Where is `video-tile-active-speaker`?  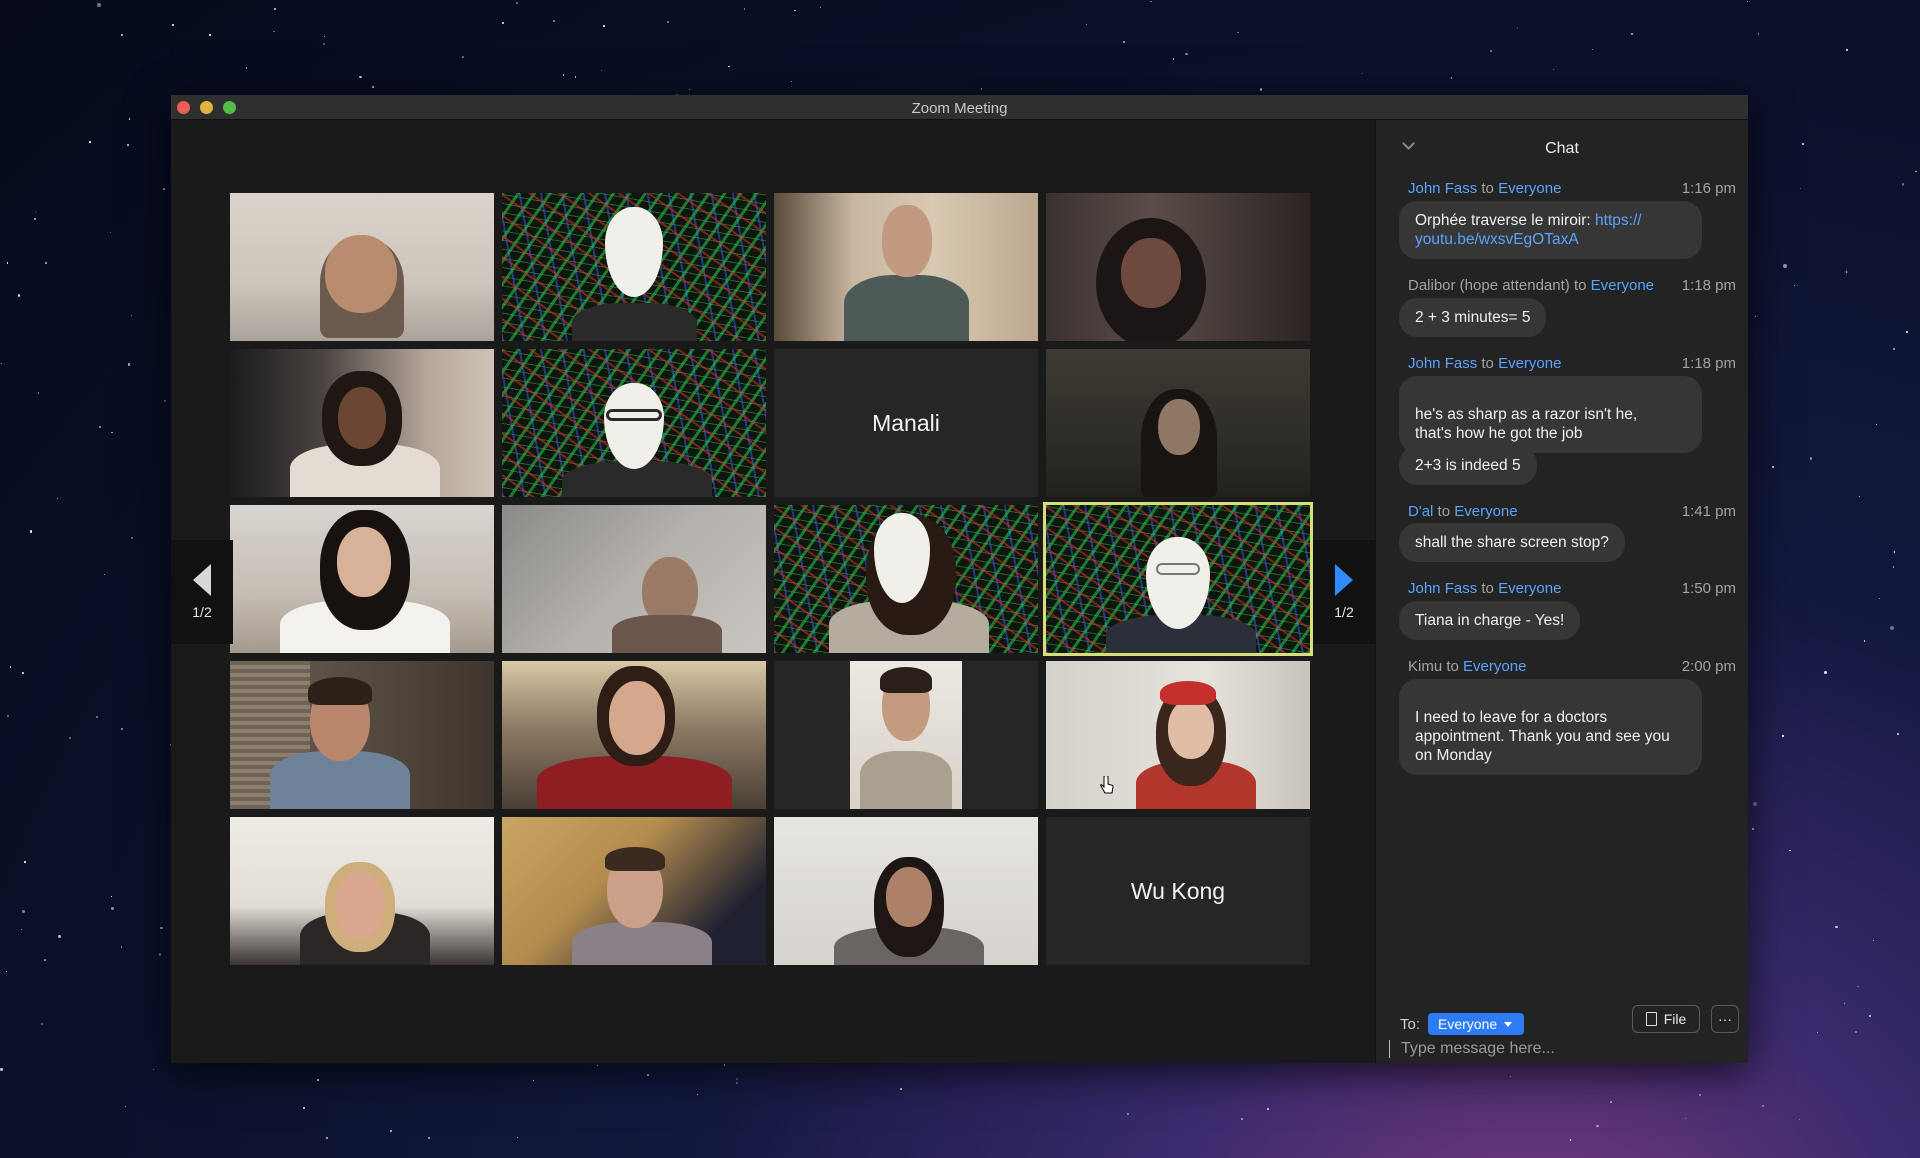 video-tile-active-speaker is located at coordinates (1178, 579).